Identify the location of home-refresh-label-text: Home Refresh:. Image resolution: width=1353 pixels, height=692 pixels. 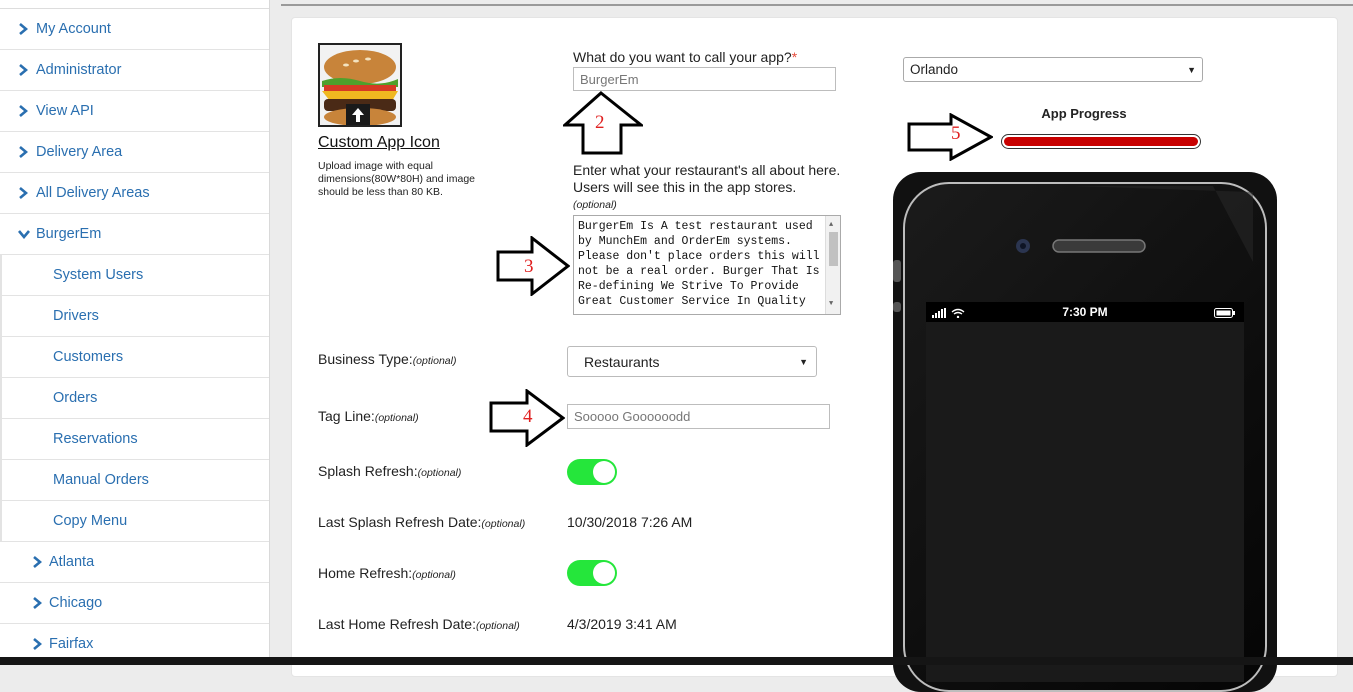
(365, 573).